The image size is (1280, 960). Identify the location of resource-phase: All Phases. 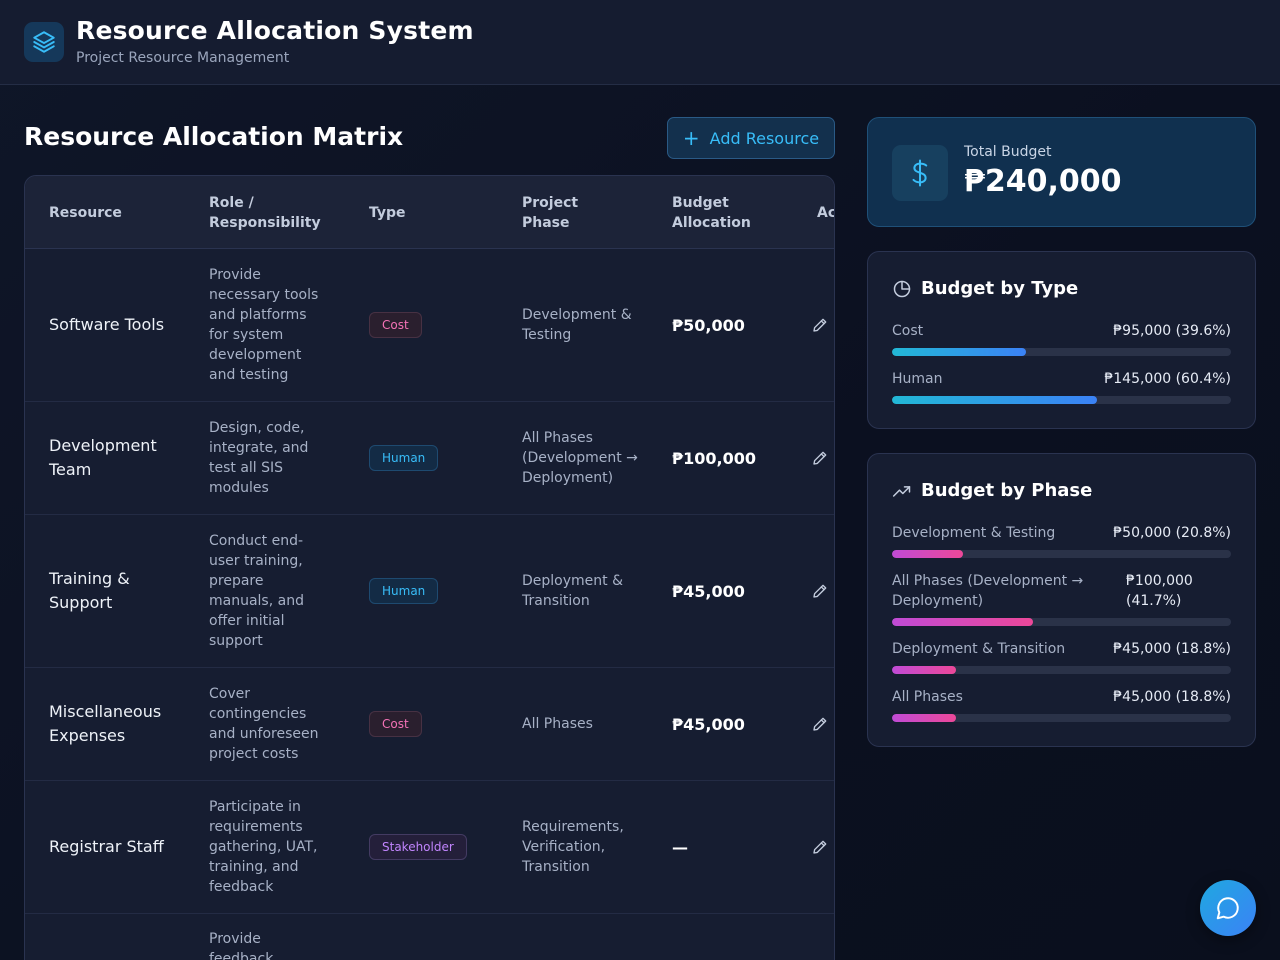
(557, 724).